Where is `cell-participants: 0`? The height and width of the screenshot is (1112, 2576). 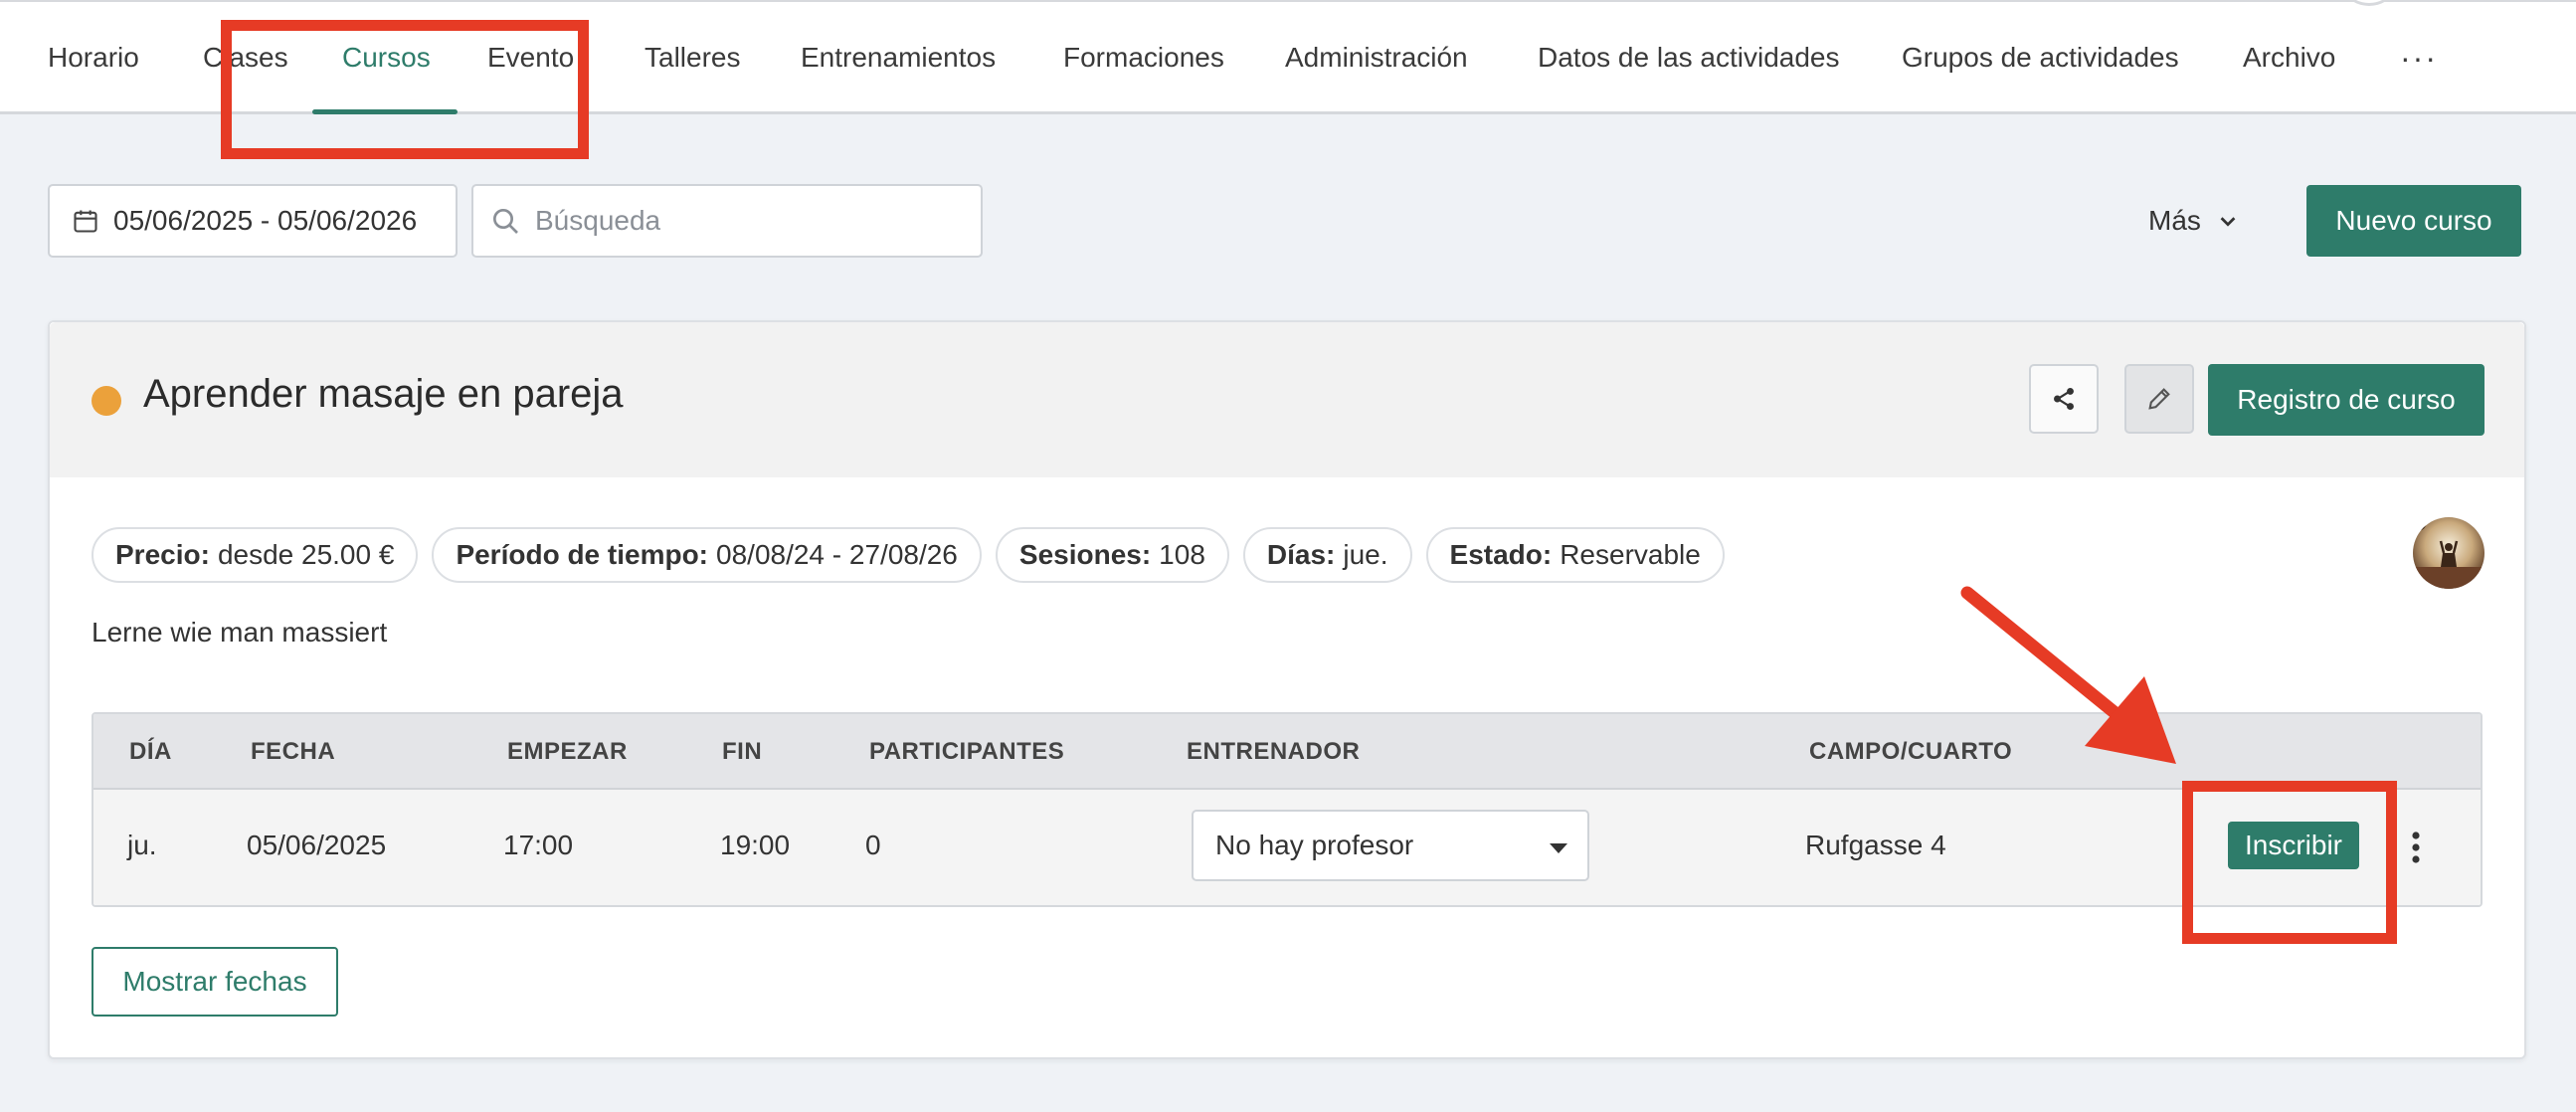
cell-participants: 0 is located at coordinates (873, 845).